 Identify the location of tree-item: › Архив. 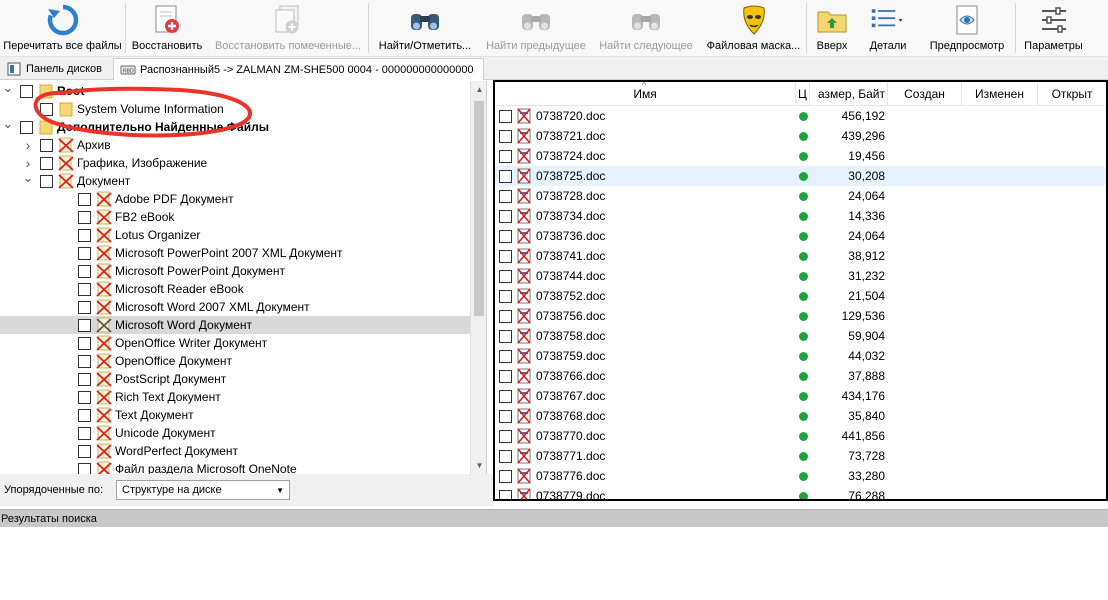
(235, 145).